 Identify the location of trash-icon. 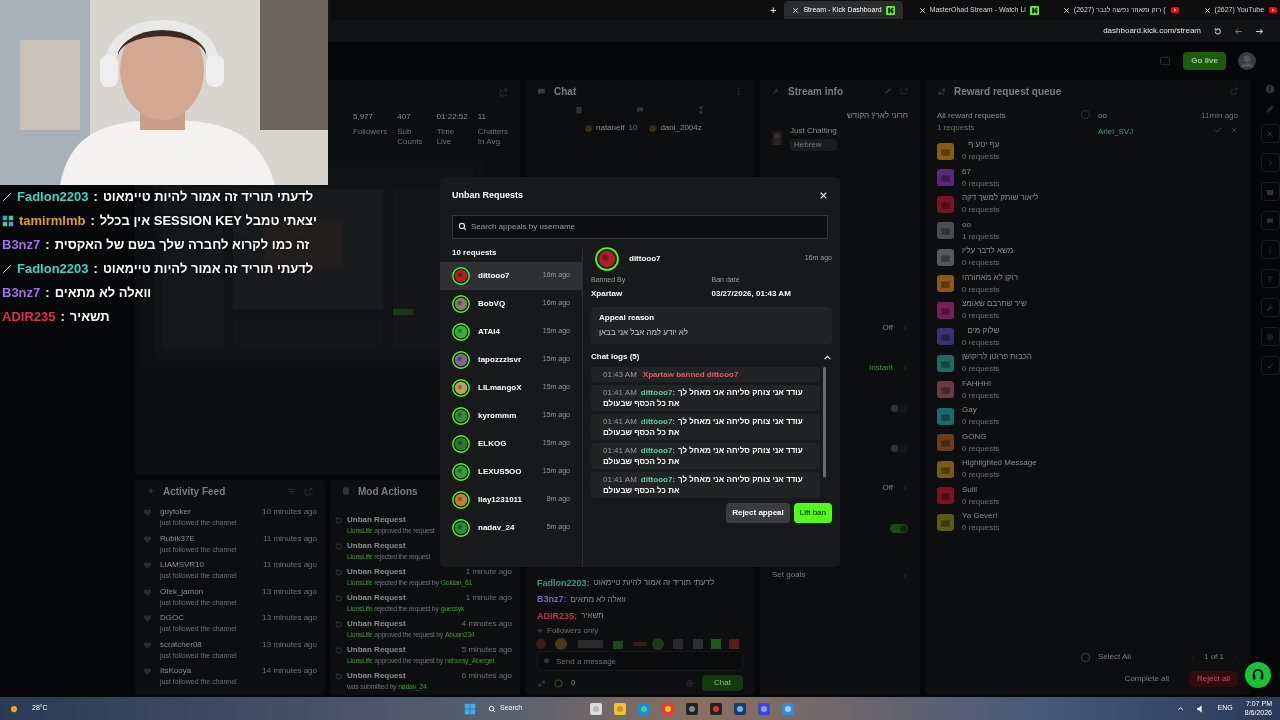
(579, 110).